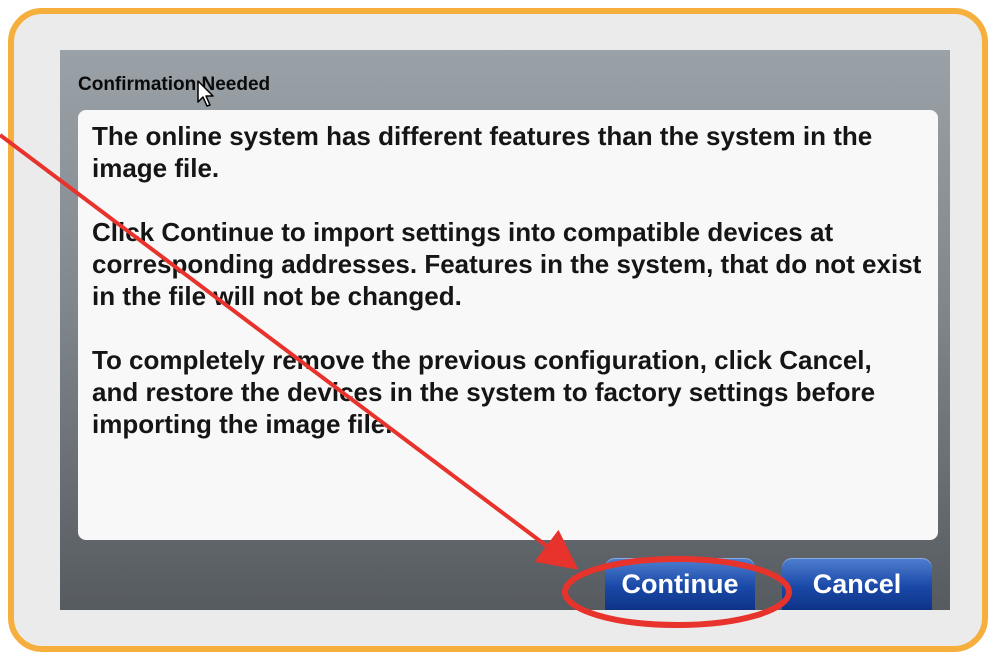 The height and width of the screenshot is (654, 990). Describe the element at coordinates (205, 93) in the screenshot. I see `mouse-pointer-icon` at that location.